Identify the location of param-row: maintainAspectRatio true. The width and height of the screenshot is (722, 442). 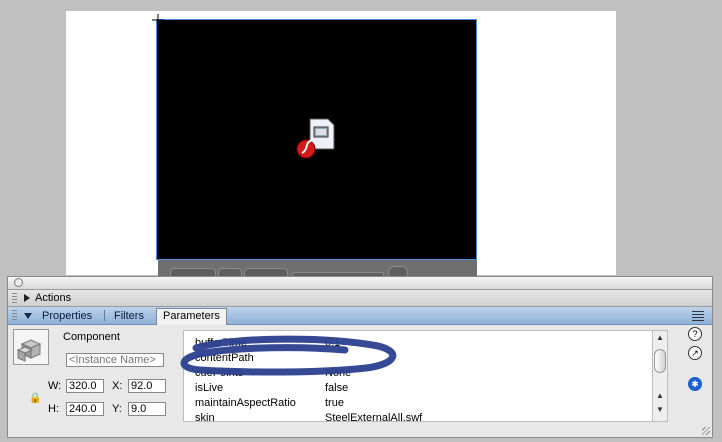
(418, 403).